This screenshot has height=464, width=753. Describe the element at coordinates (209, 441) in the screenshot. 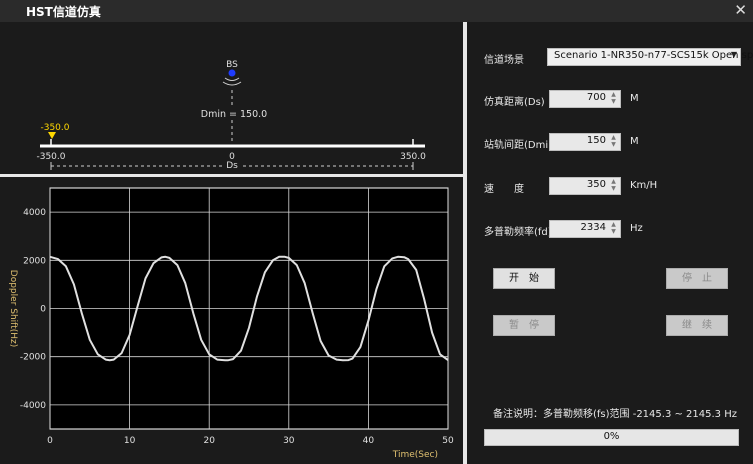

I see `x-tick-label: 20` at that location.